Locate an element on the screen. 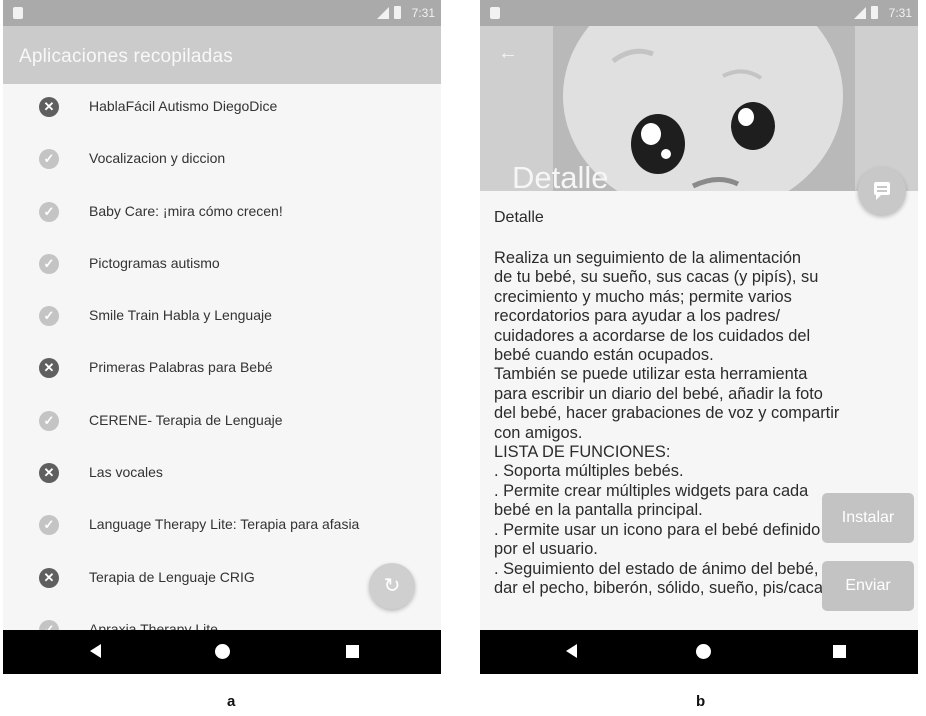 This screenshot has width=926, height=716. list-item-label: Pictogramas autismo is located at coordinates (154, 262).